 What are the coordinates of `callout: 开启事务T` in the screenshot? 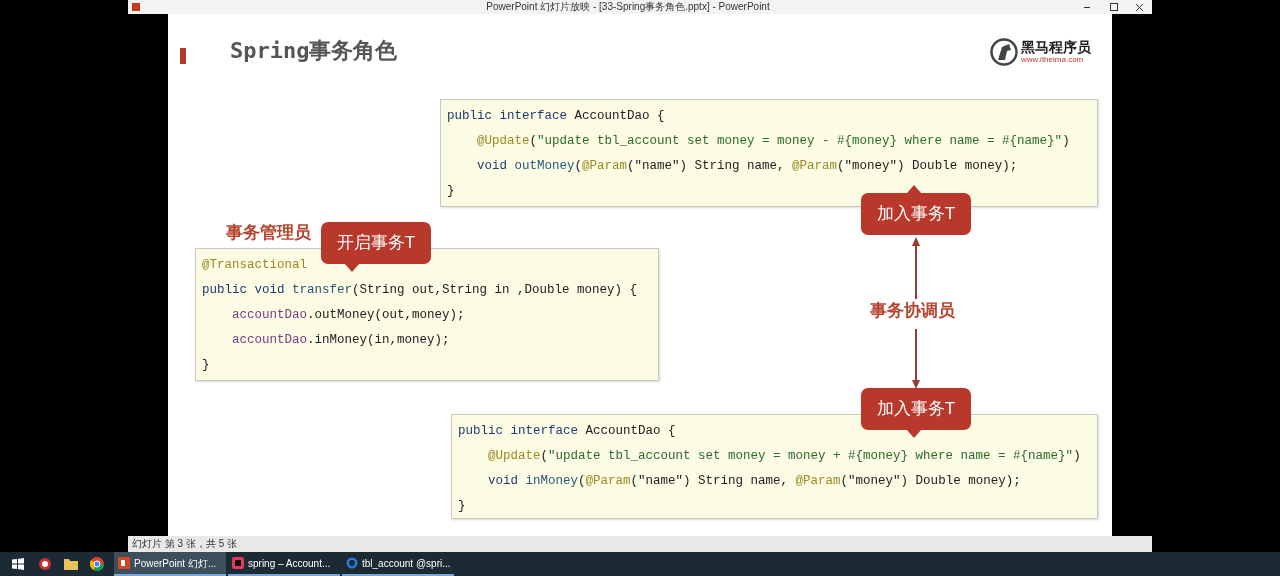 It's located at (376, 247).